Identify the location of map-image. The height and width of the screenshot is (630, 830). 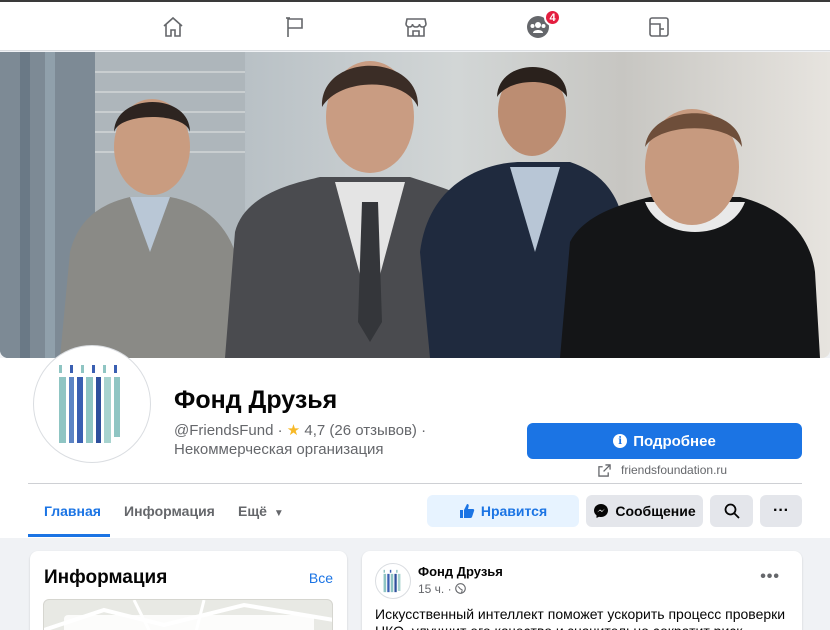
(188, 615).